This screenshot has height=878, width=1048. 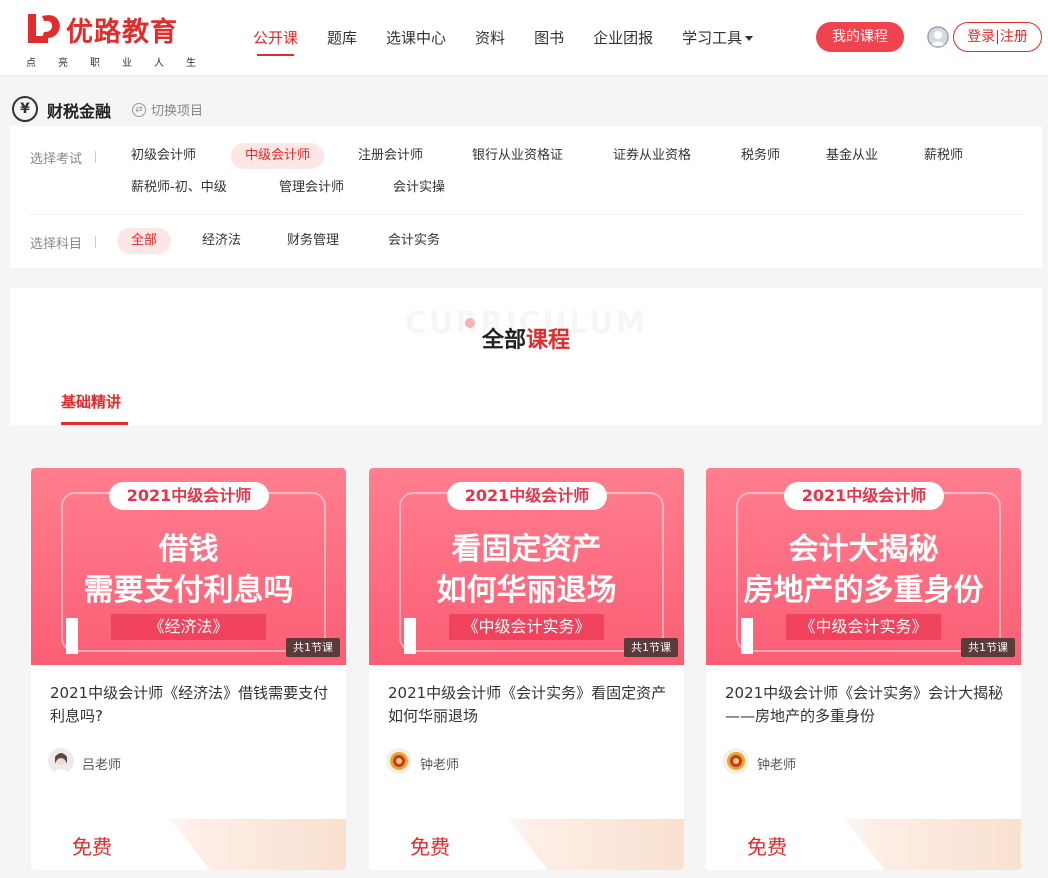 I want to click on tab-active-indicator, so click(x=94, y=423).